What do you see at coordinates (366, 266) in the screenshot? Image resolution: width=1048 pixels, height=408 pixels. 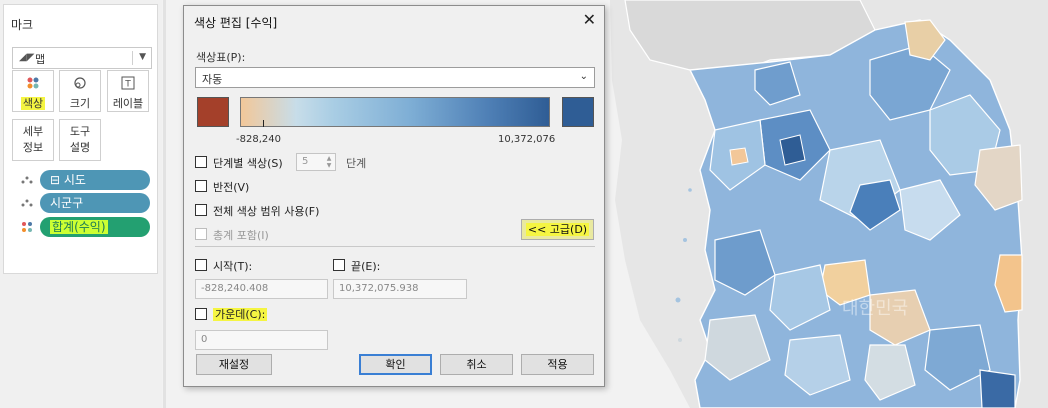 I see `end-label: 끝(E):` at bounding box center [366, 266].